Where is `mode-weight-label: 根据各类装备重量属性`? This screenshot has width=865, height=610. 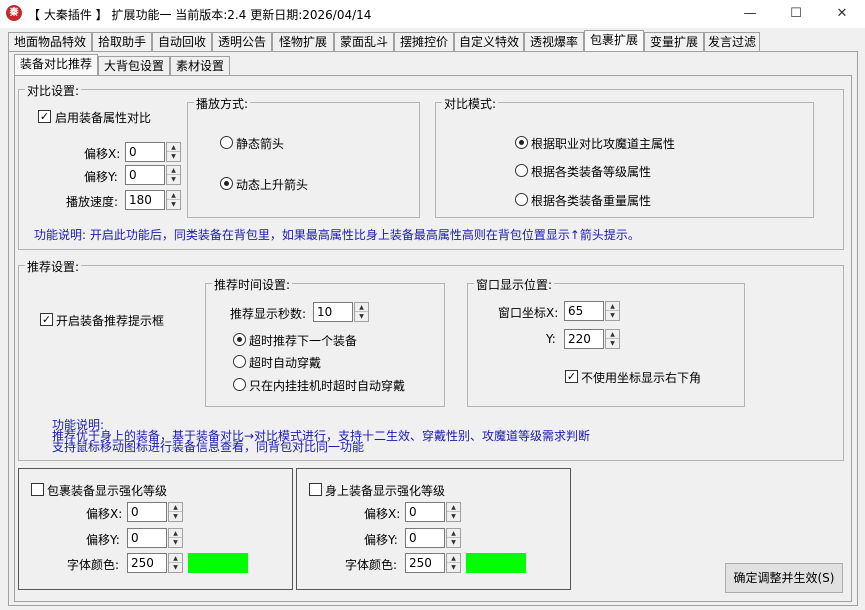 mode-weight-label: 根据各类装备重量属性 is located at coordinates (591, 201).